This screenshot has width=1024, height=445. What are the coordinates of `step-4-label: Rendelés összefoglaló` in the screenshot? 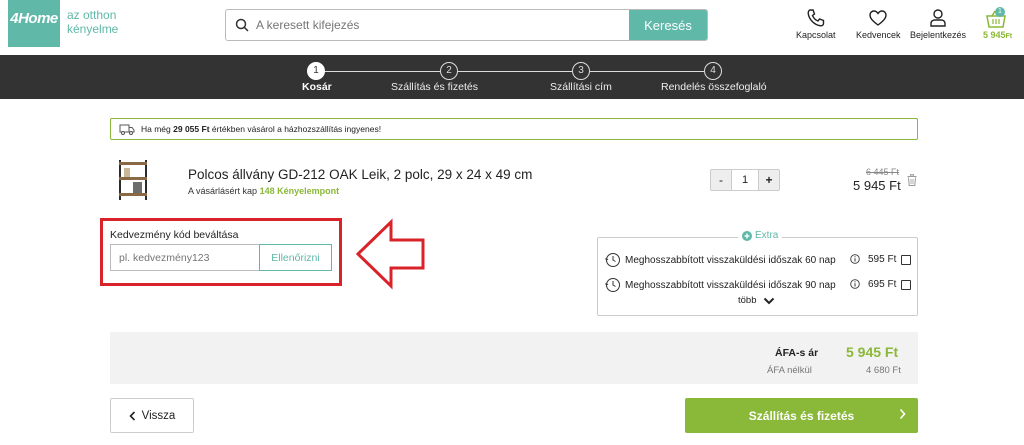 It's located at (714, 87).